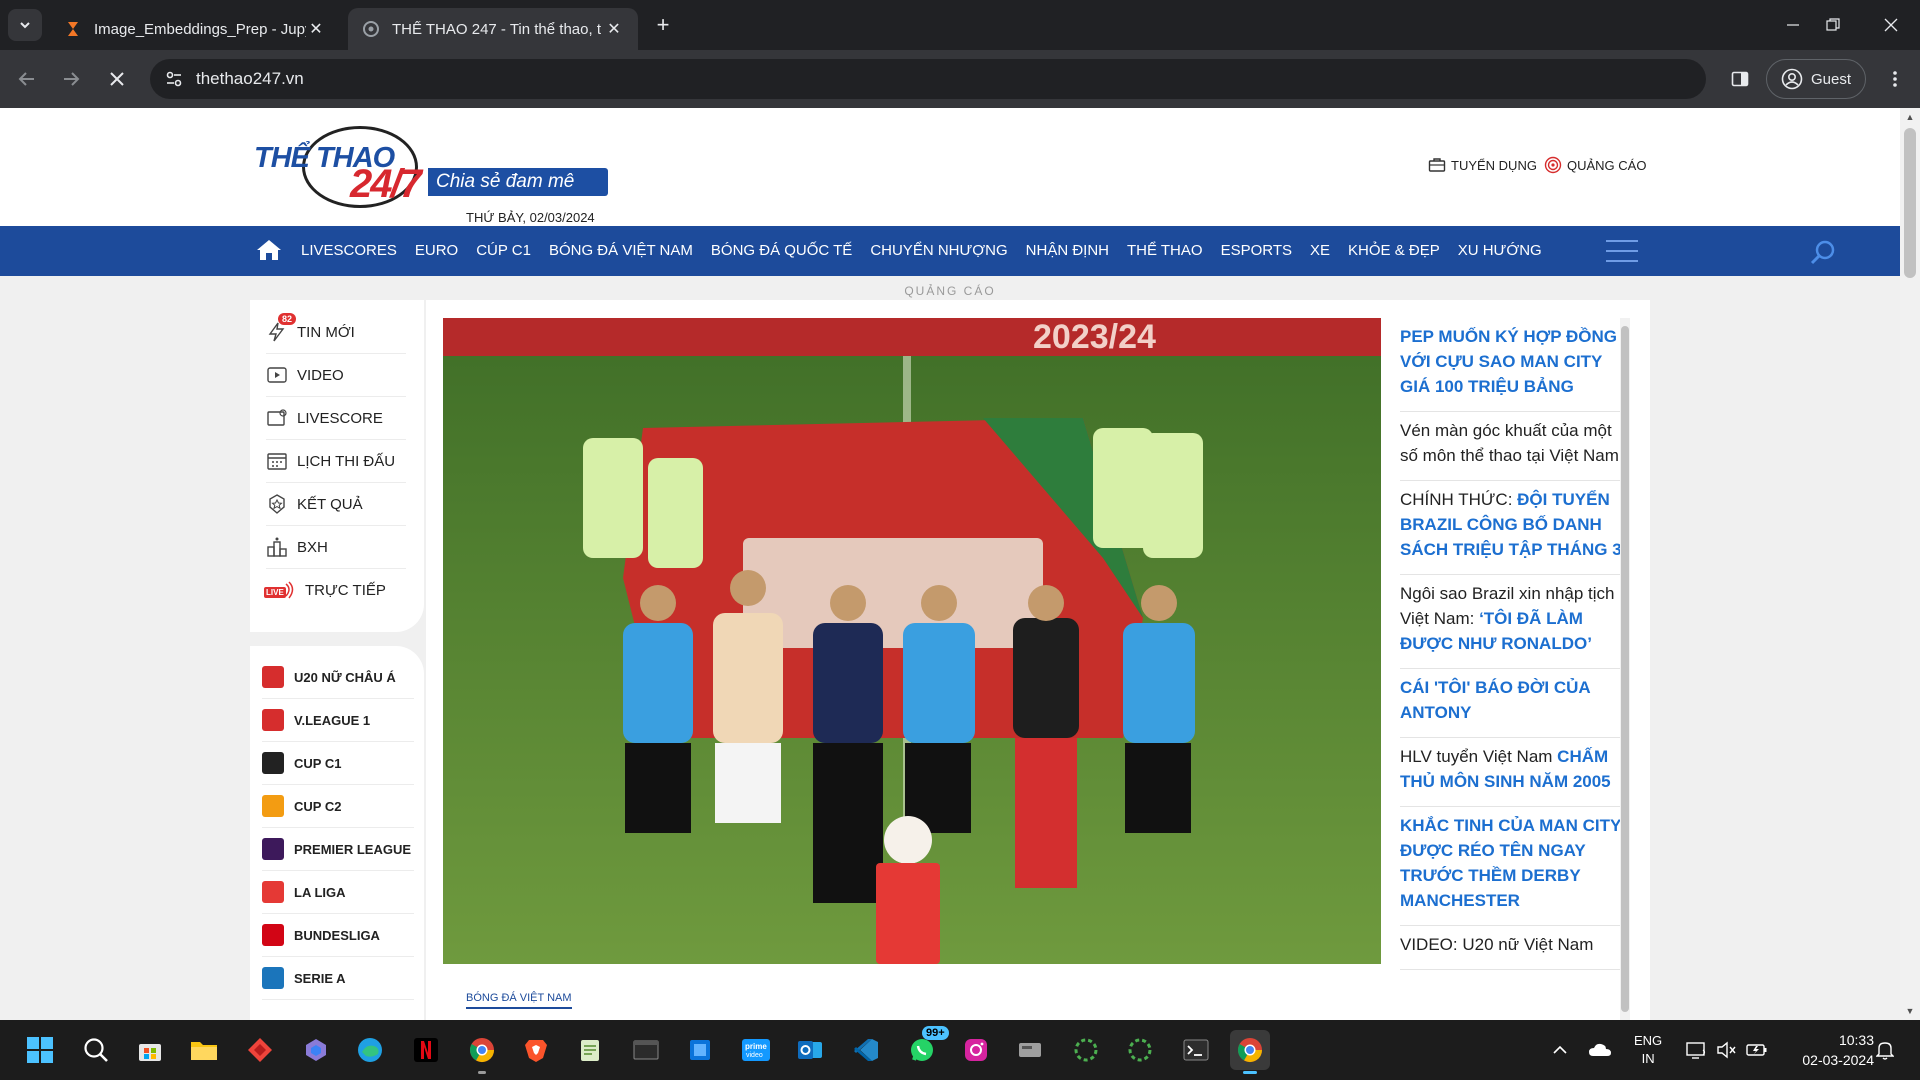 Image resolution: width=1920 pixels, height=1080 pixels. I want to click on outlook-app, so click(810, 1050).